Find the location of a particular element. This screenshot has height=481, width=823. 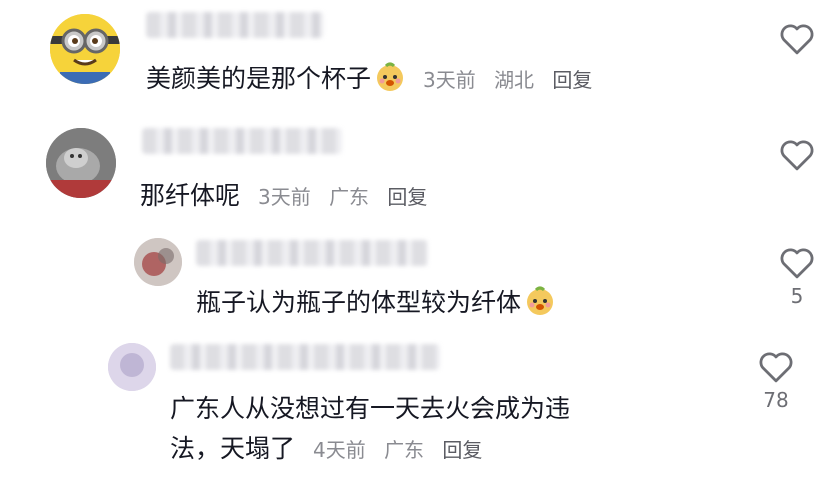

comment-time: 4天前 is located at coordinates (339, 450).